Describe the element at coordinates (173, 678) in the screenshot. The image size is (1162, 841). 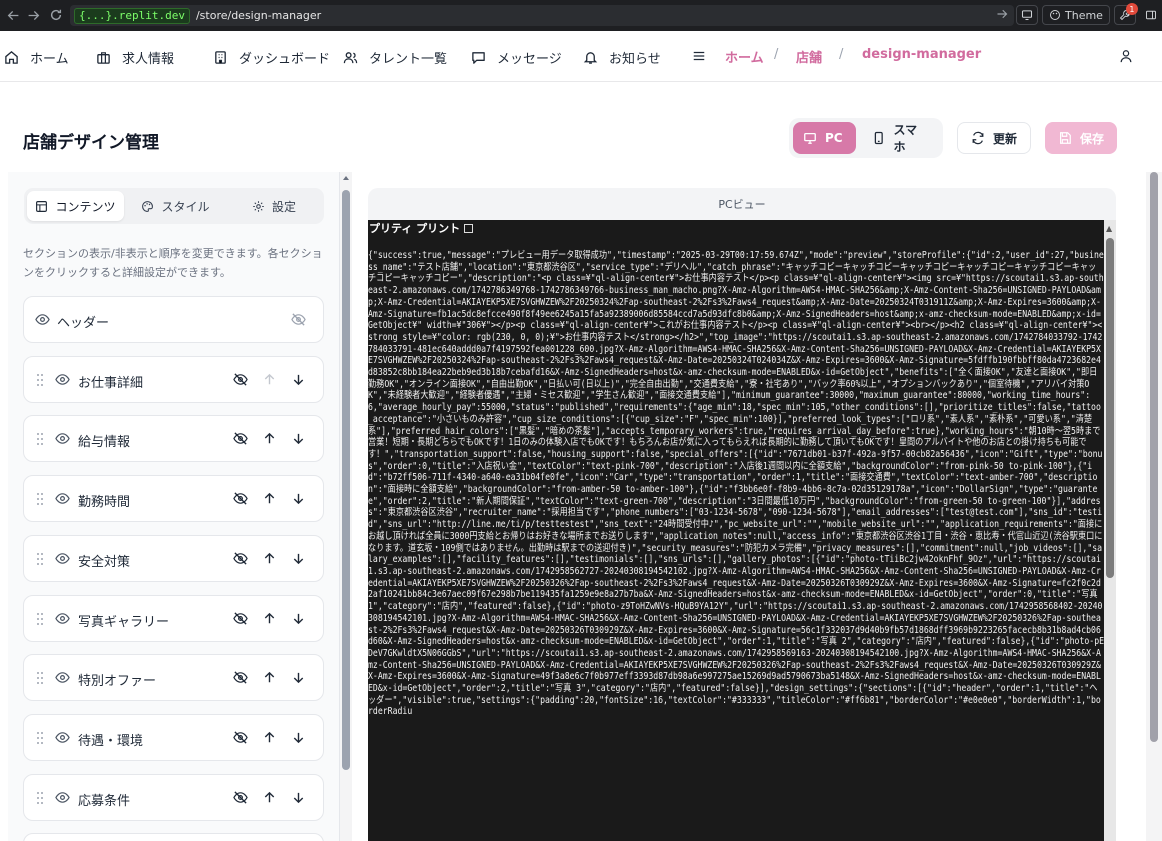
I see `section-card: 特別オファー` at that location.